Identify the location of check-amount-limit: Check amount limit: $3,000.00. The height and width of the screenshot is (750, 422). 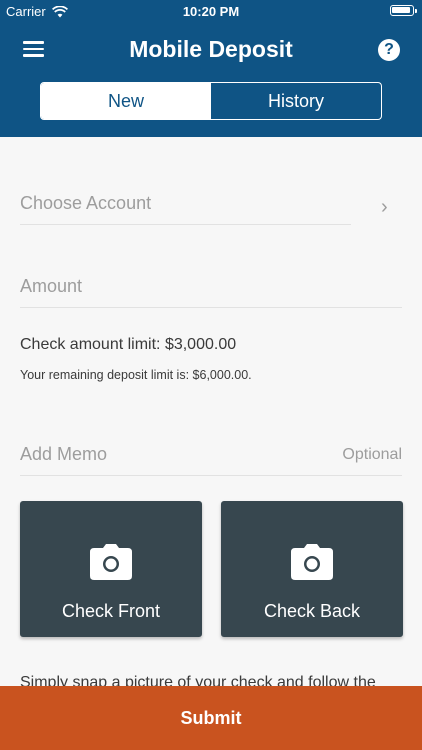
(128, 344).